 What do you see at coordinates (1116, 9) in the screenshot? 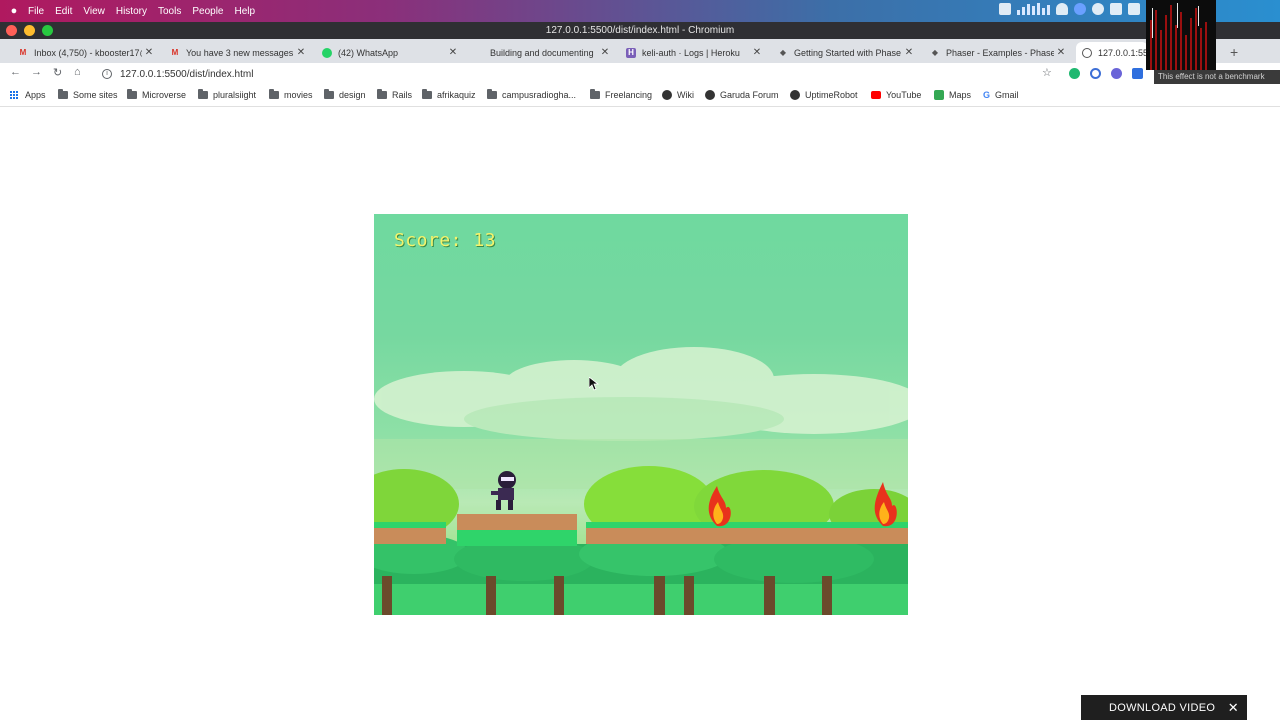
I see `terminal-icon` at bounding box center [1116, 9].